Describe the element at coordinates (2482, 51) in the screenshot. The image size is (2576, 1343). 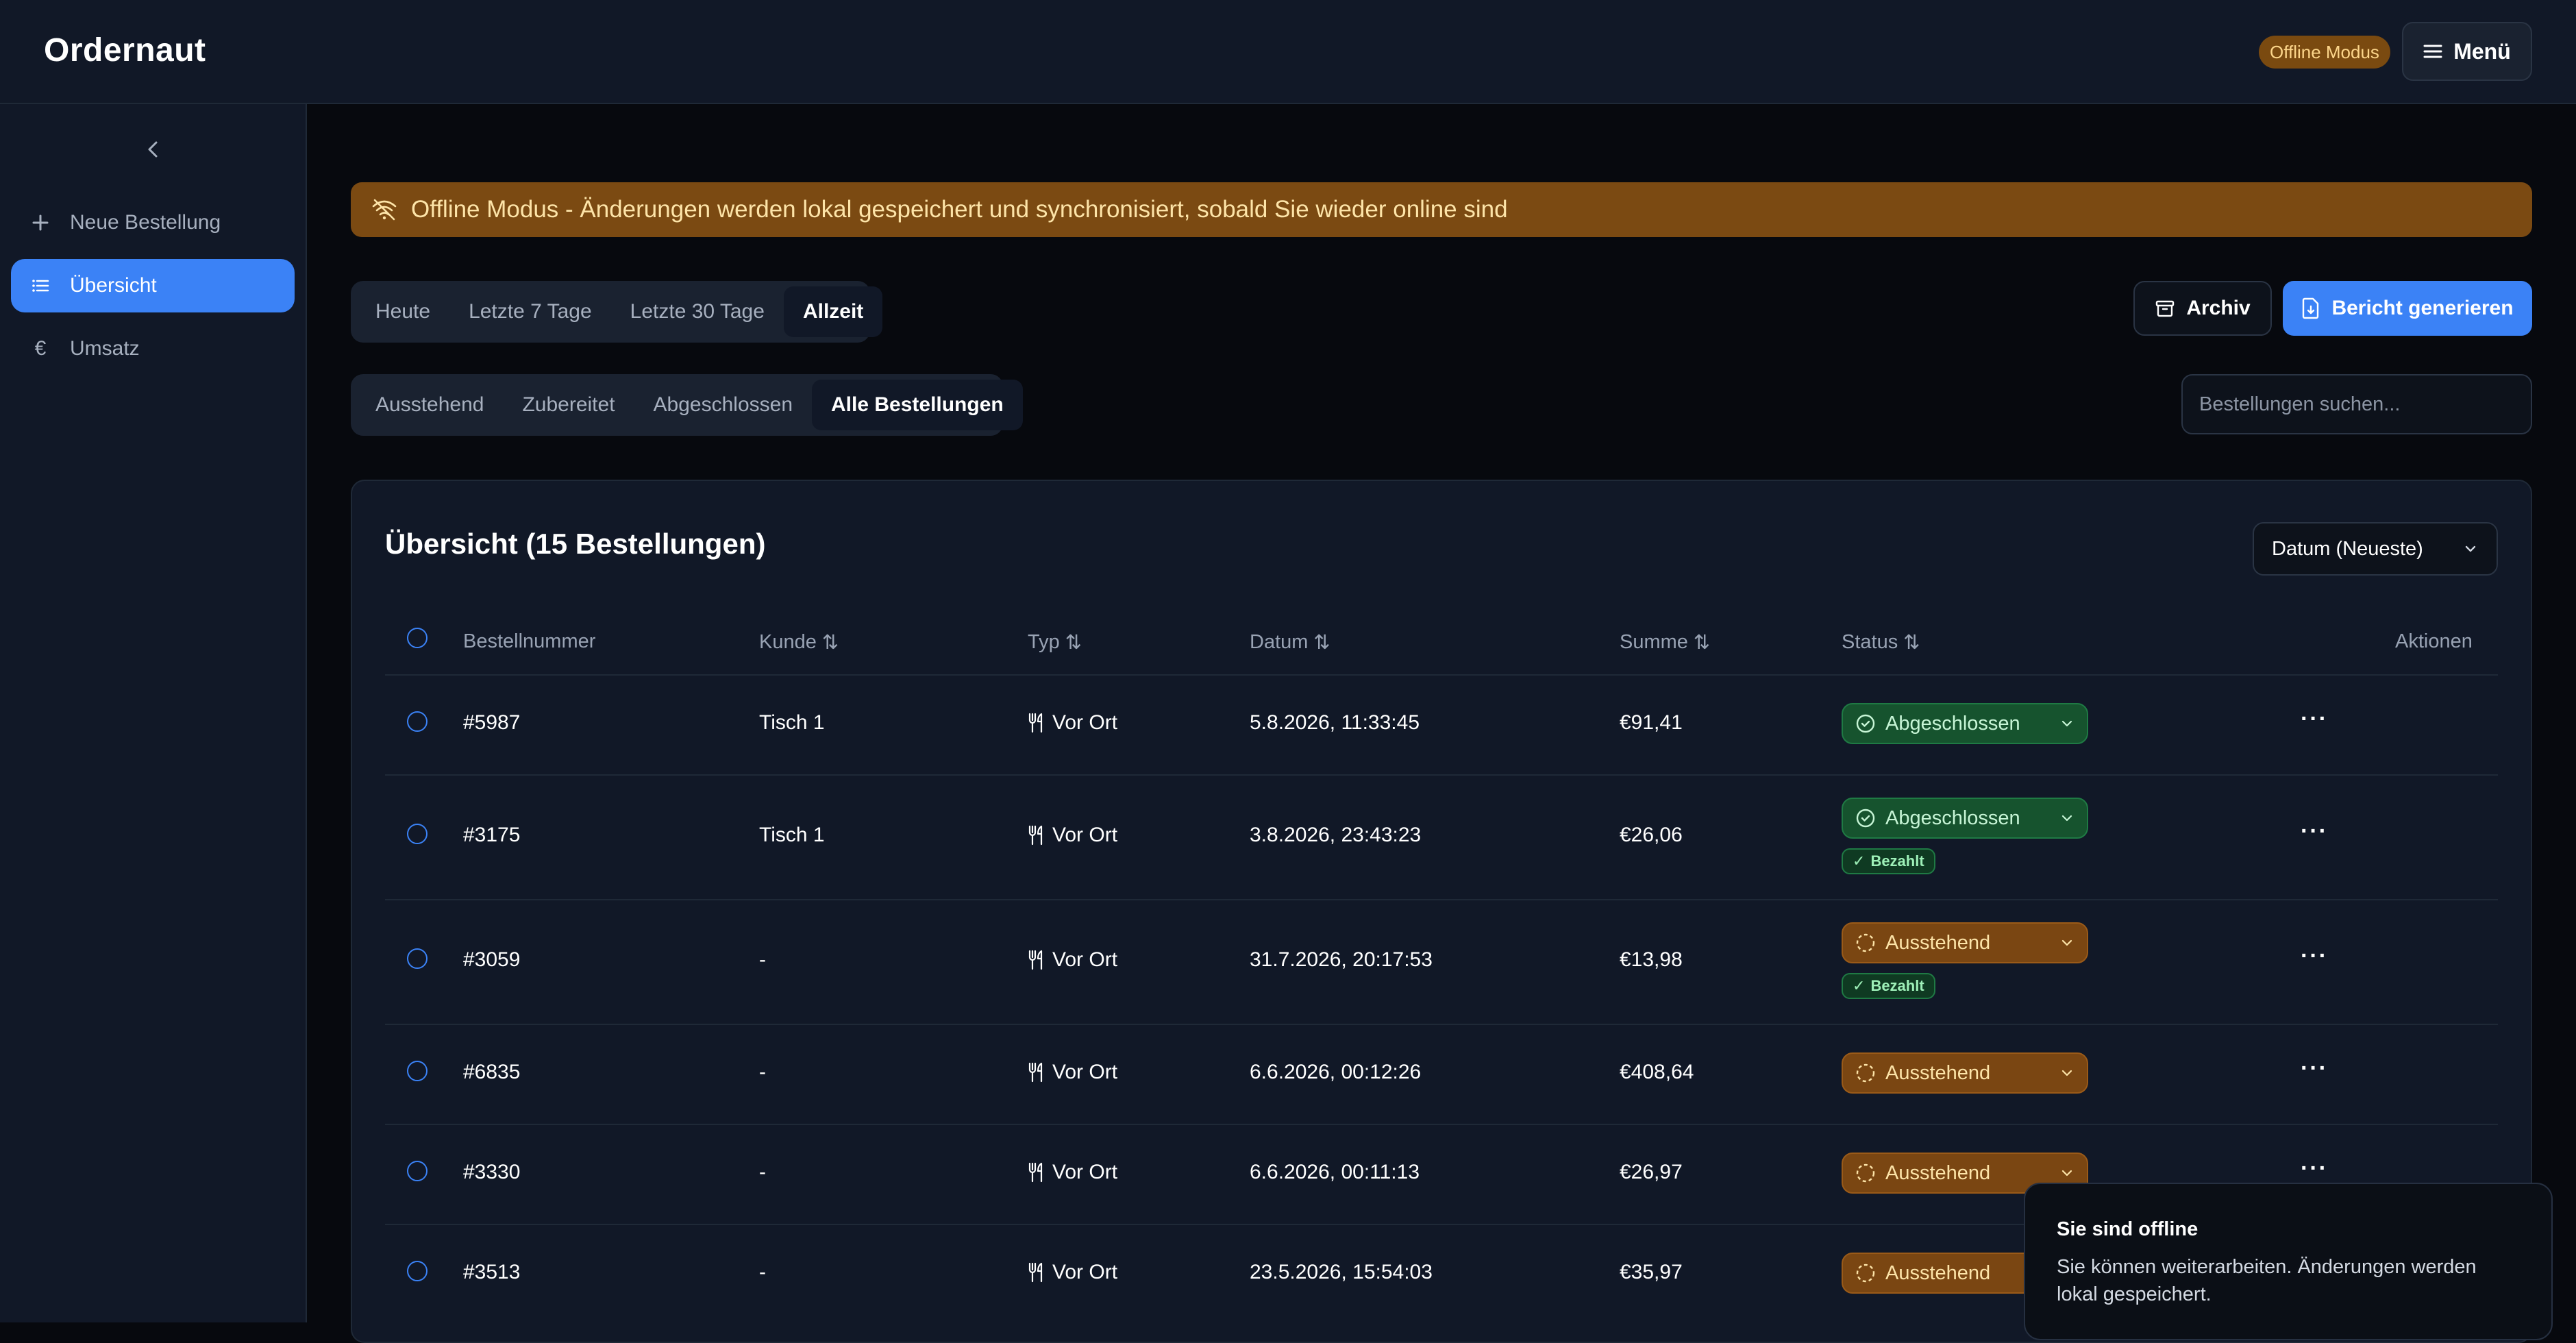
I see `menu-label: Menü` at that location.